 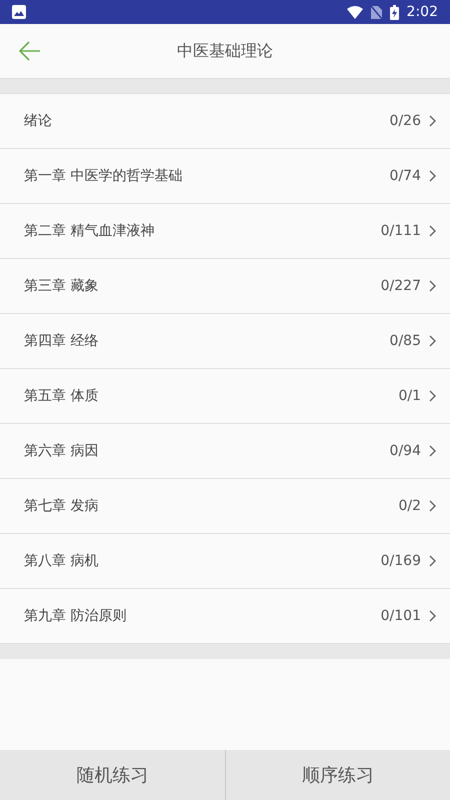 I want to click on wifi-icon, so click(x=354, y=12).